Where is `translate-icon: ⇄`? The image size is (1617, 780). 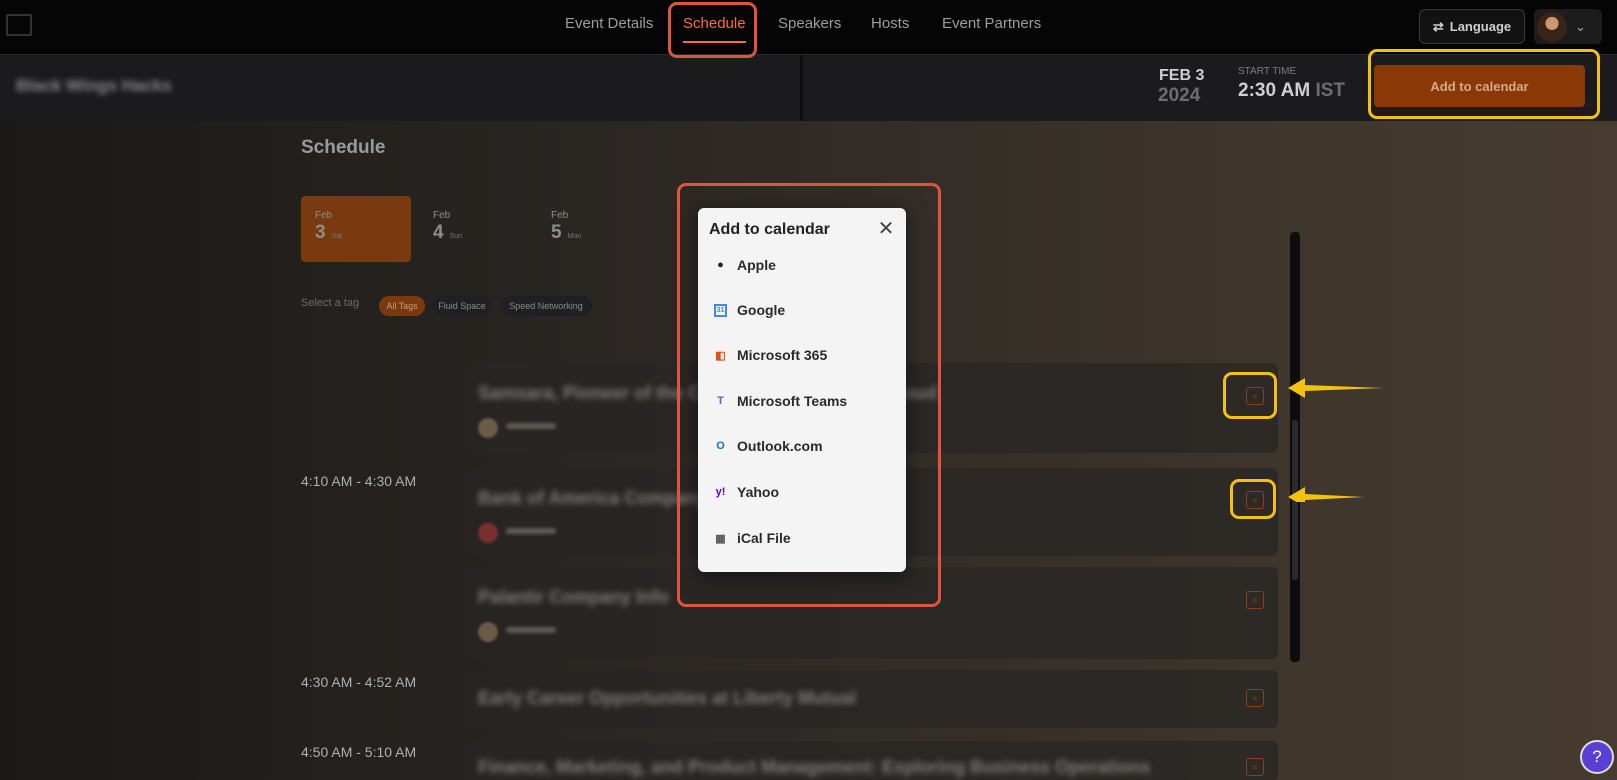 translate-icon: ⇄ is located at coordinates (1438, 26).